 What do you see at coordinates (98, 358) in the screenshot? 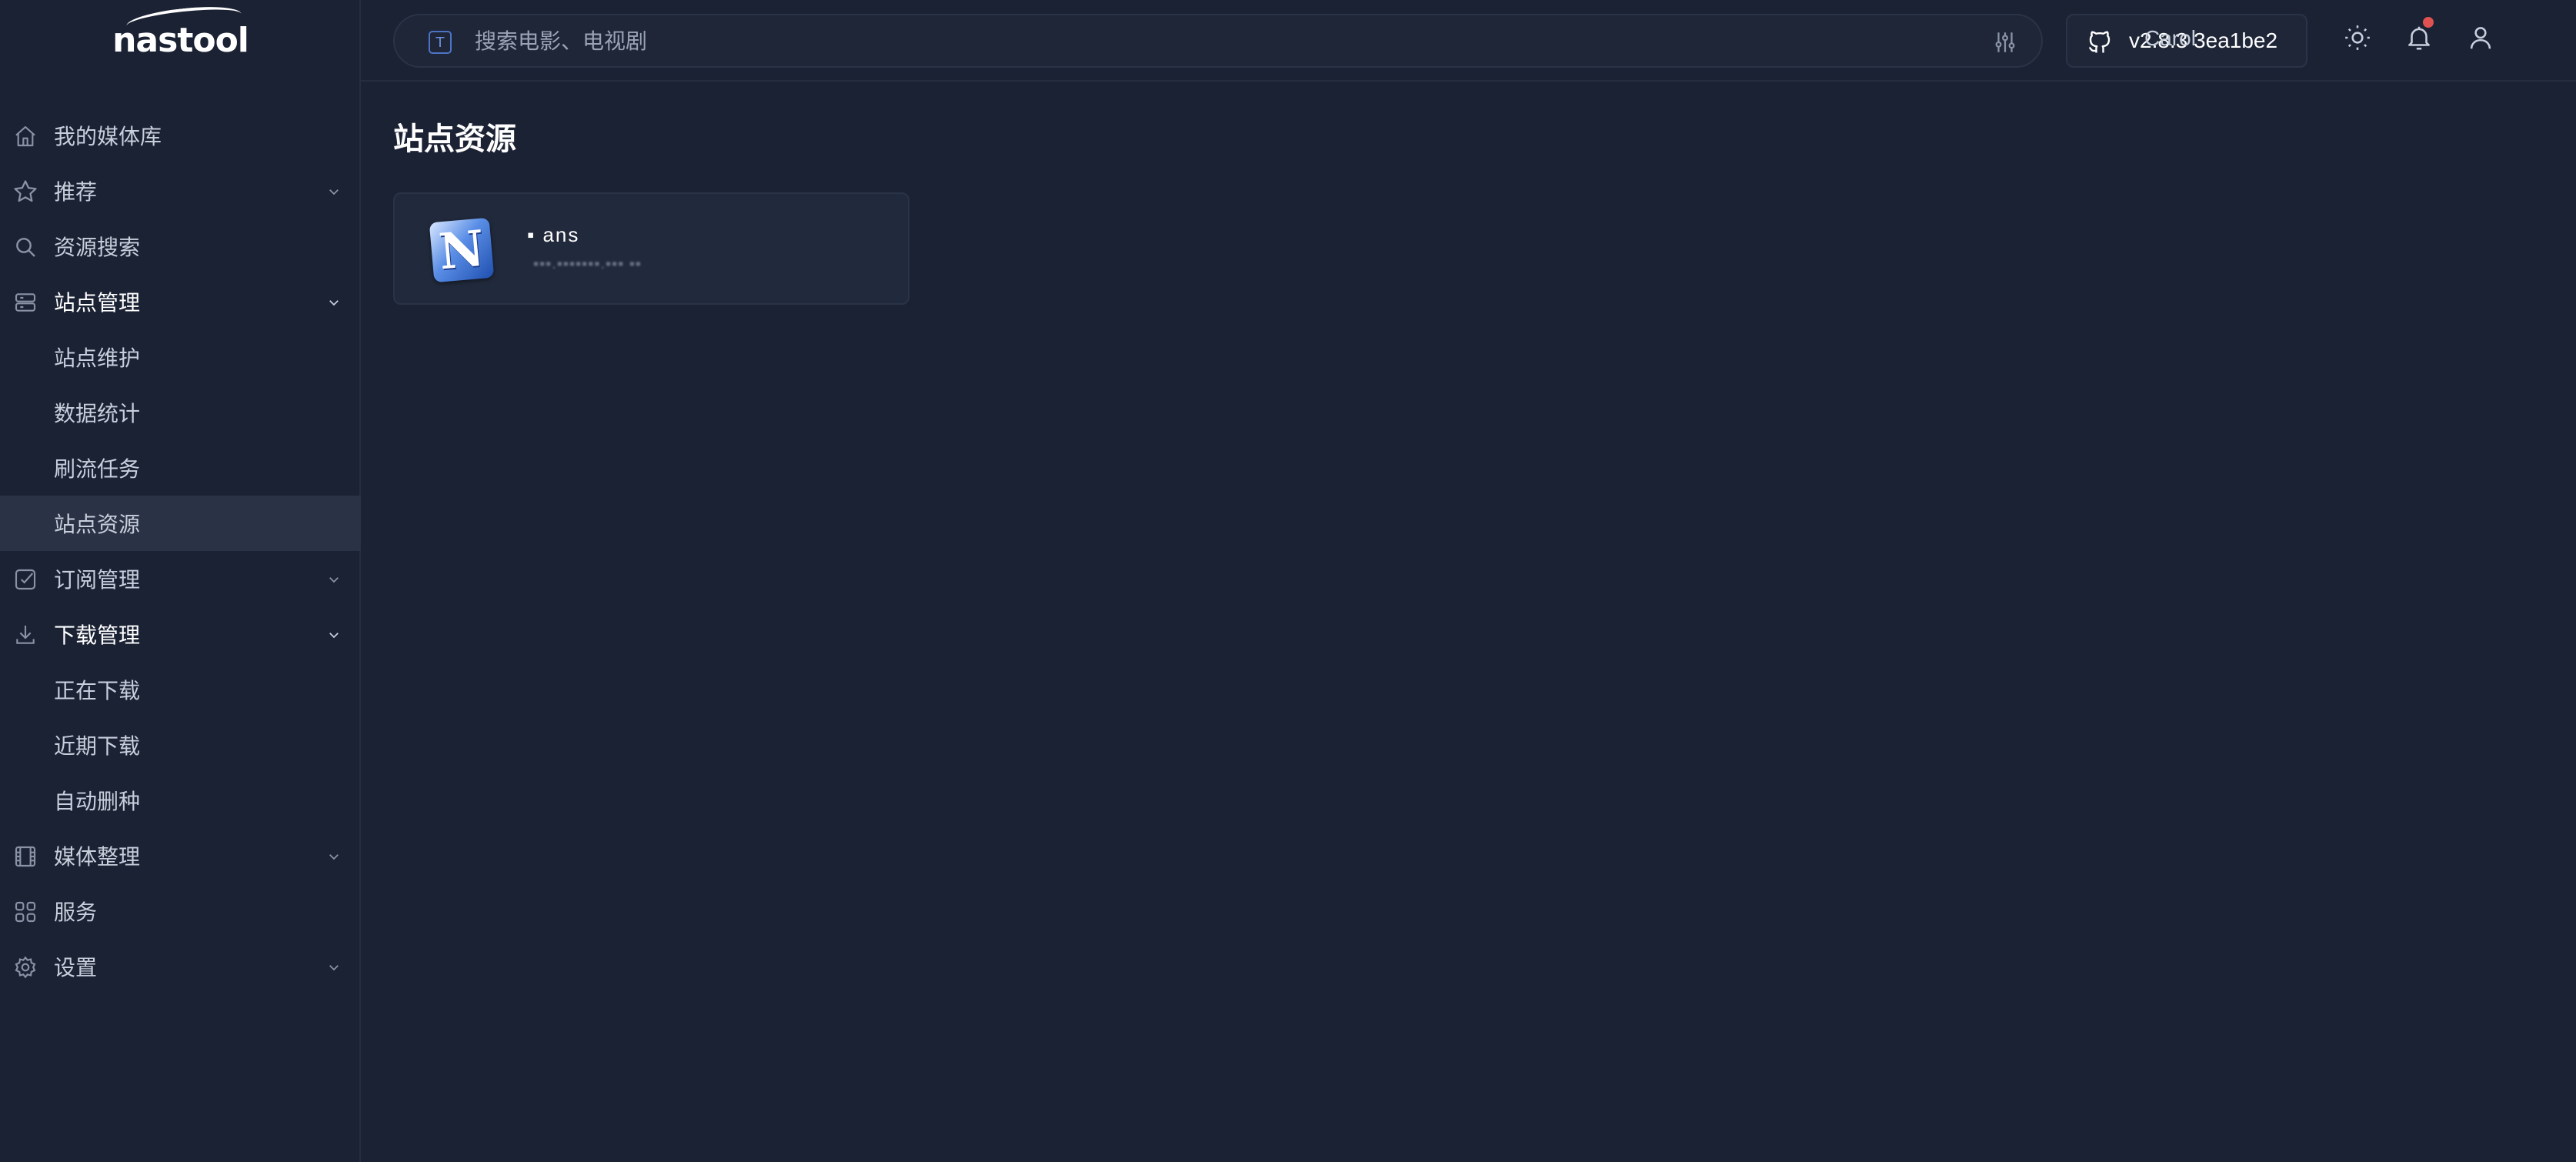
I see `sidebar-item-label: 站点维护` at bounding box center [98, 358].